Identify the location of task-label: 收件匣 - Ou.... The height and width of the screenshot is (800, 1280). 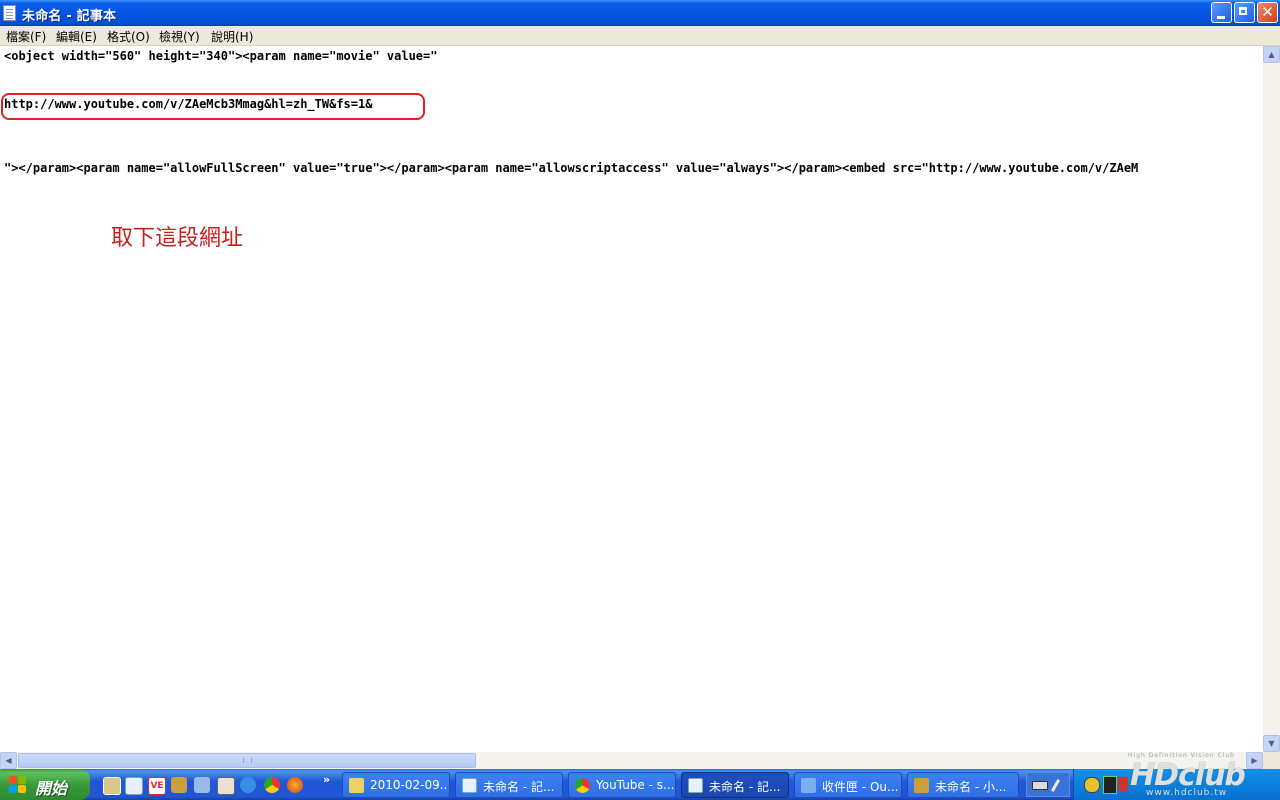
(860, 787).